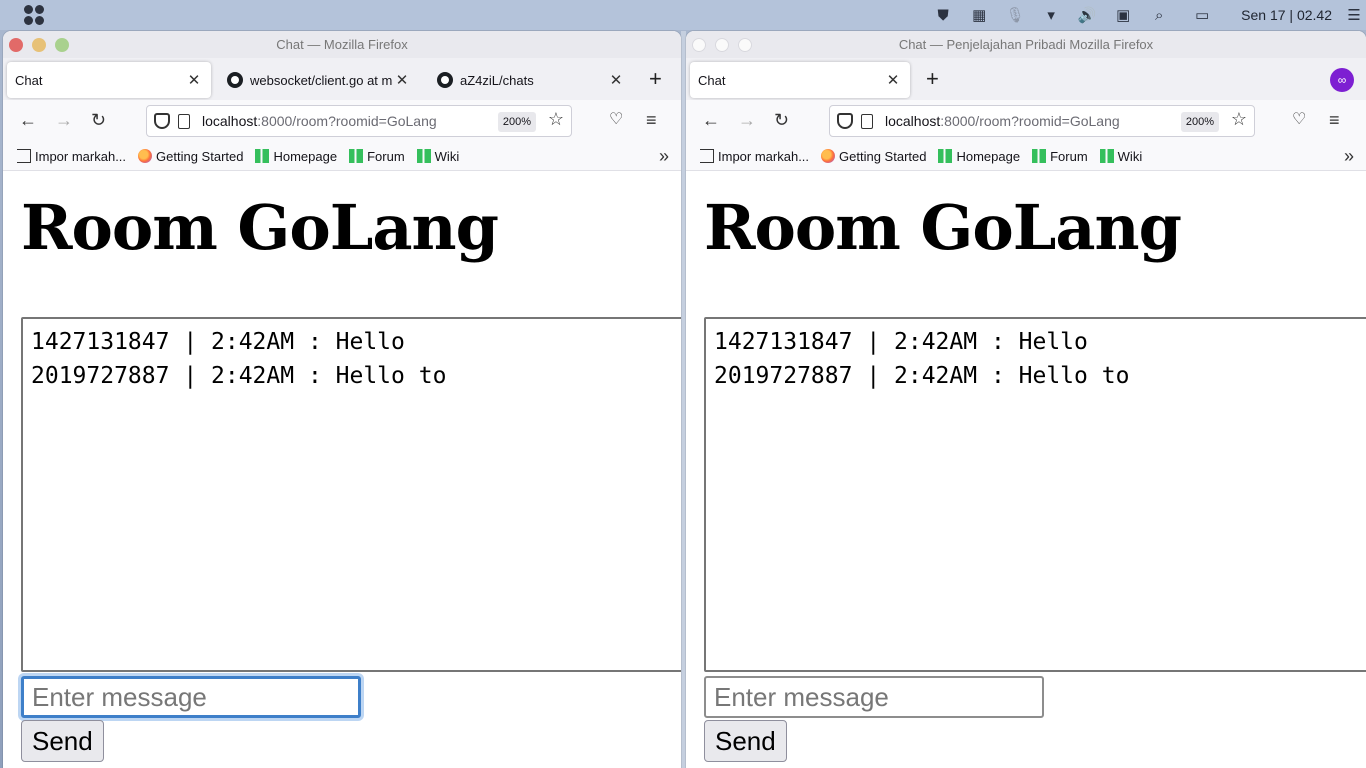 Image resolution: width=1366 pixels, height=768 pixels. I want to click on import-icon, so click(24, 156).